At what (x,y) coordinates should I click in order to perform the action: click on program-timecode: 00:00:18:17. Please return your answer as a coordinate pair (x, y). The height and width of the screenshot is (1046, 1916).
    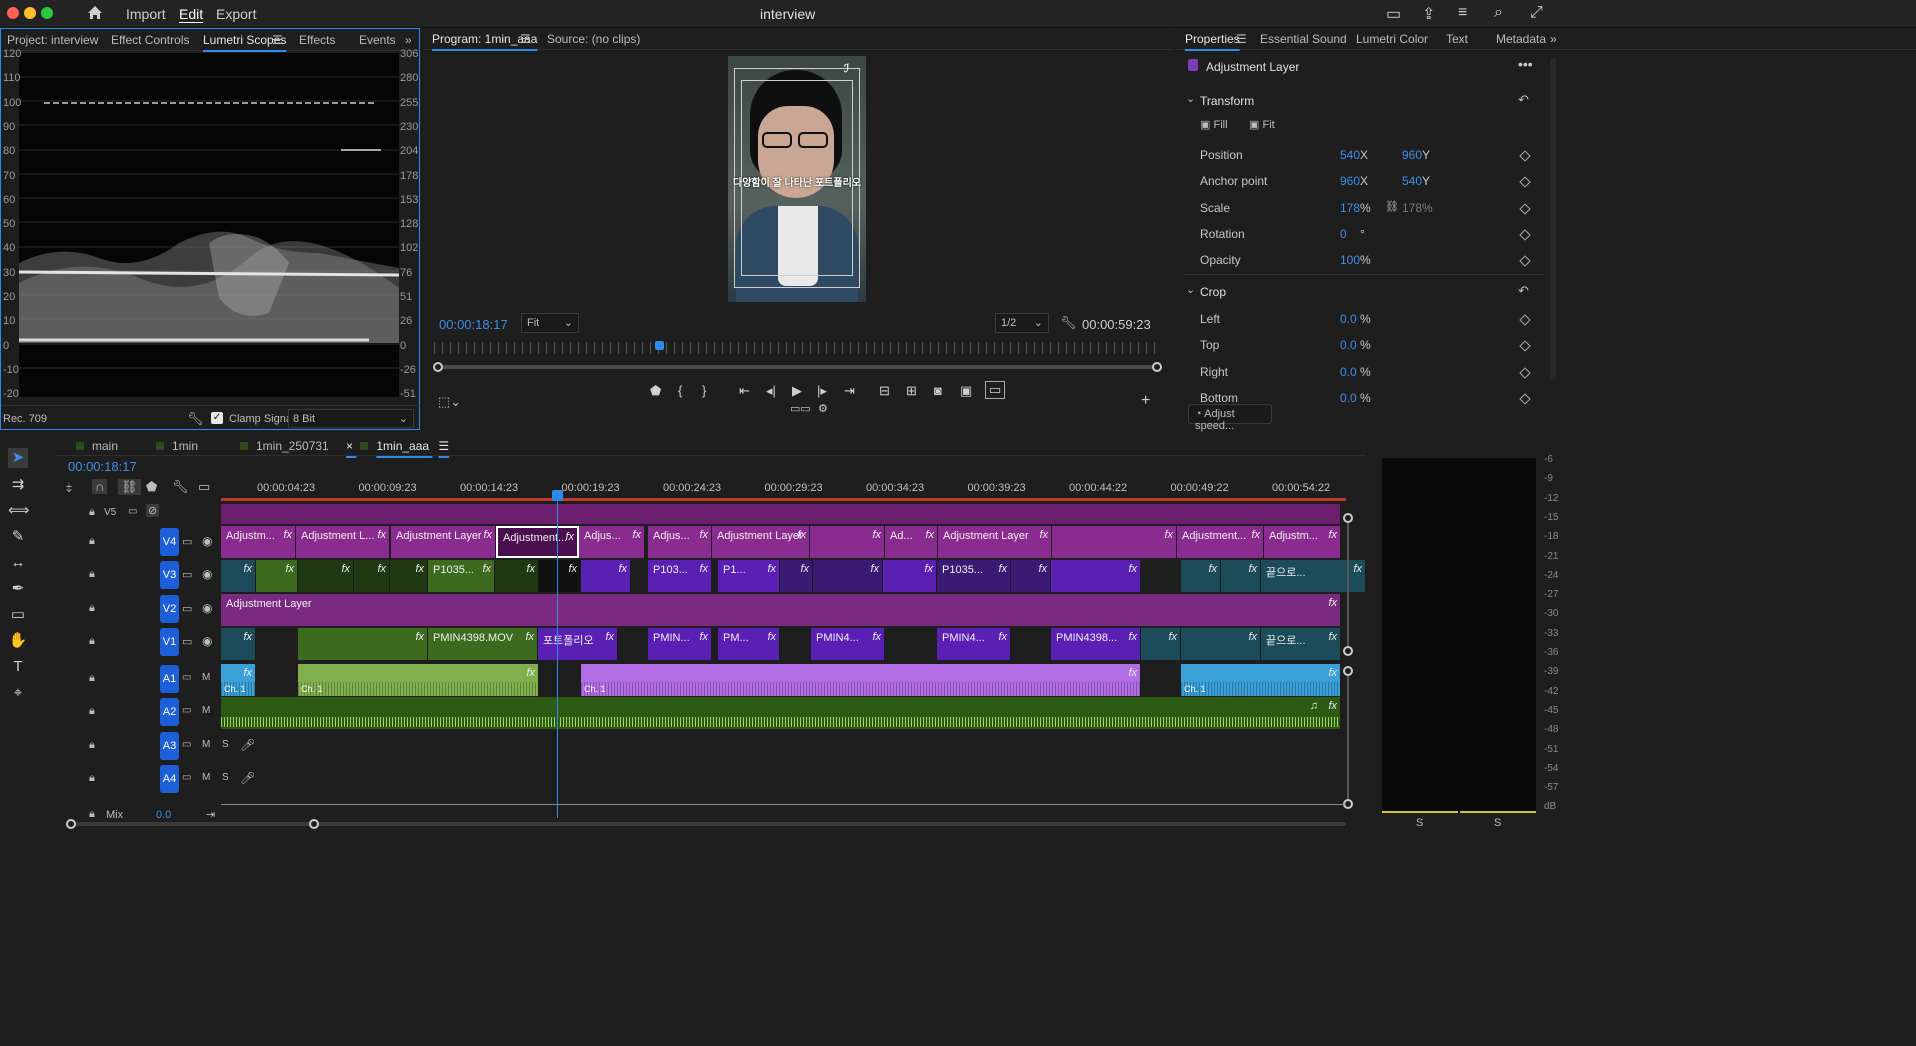
    Looking at the image, I should click on (473, 324).